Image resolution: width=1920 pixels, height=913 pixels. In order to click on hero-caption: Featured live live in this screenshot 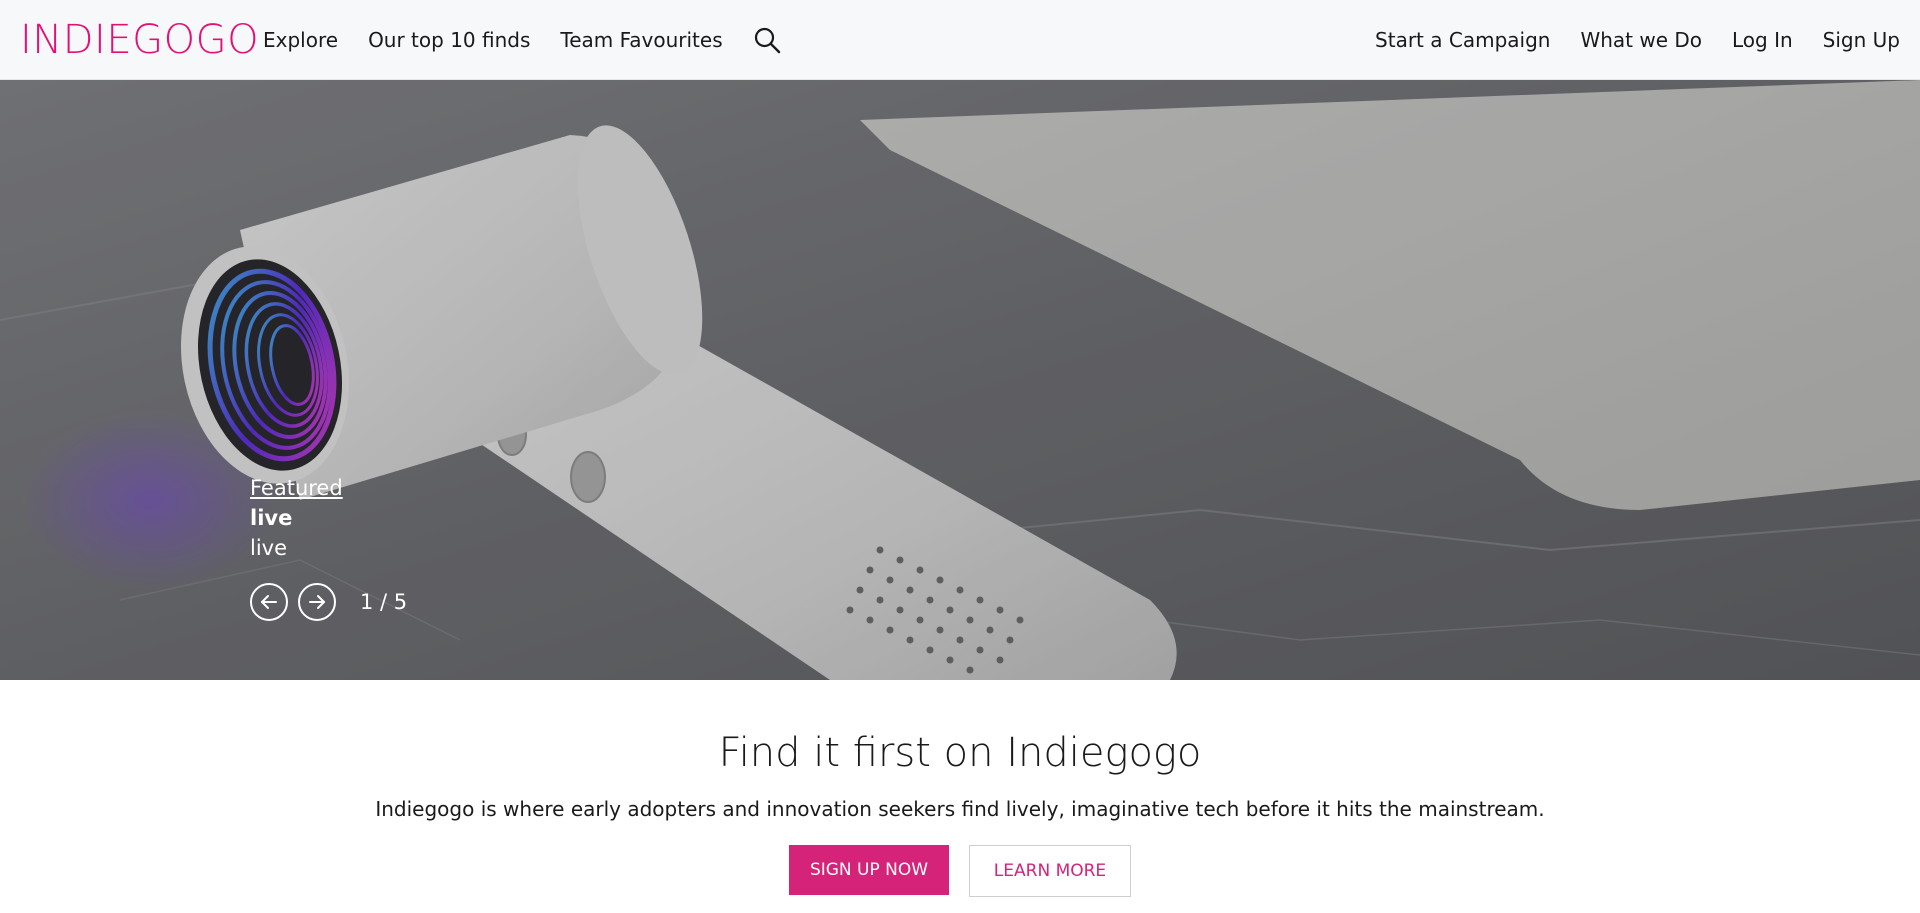, I will do `click(296, 518)`.